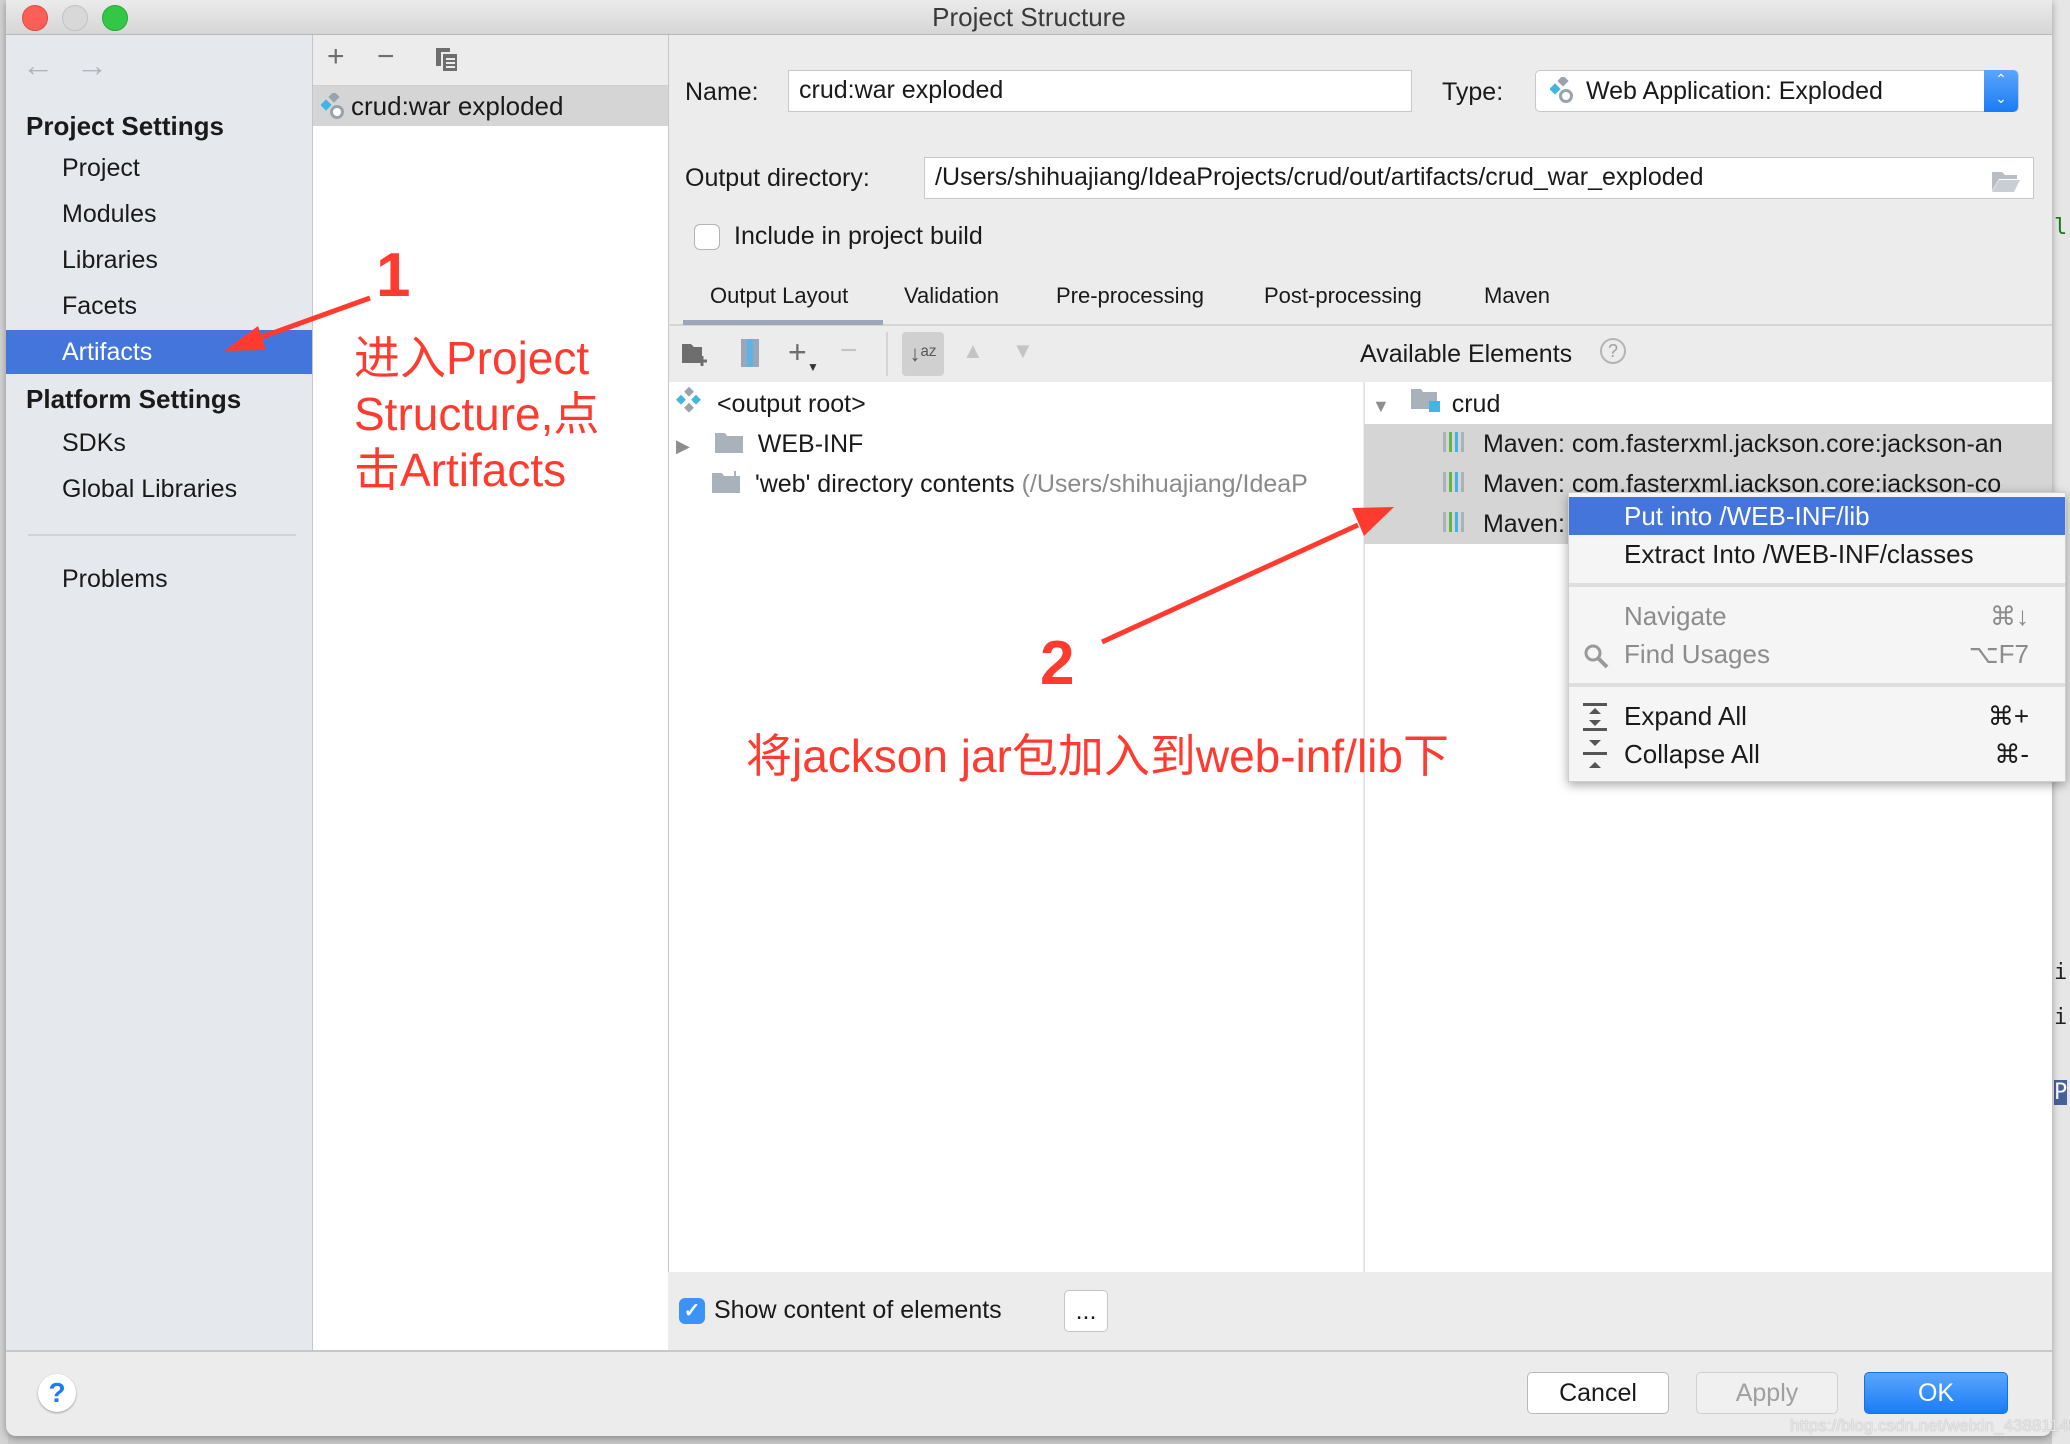  I want to click on annotation-line: Structure,点, so click(477, 414).